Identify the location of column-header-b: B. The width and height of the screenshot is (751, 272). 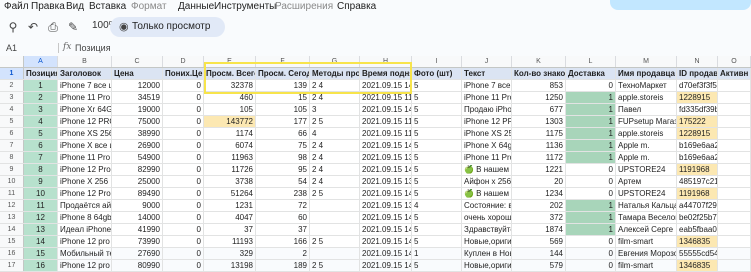
(85, 61).